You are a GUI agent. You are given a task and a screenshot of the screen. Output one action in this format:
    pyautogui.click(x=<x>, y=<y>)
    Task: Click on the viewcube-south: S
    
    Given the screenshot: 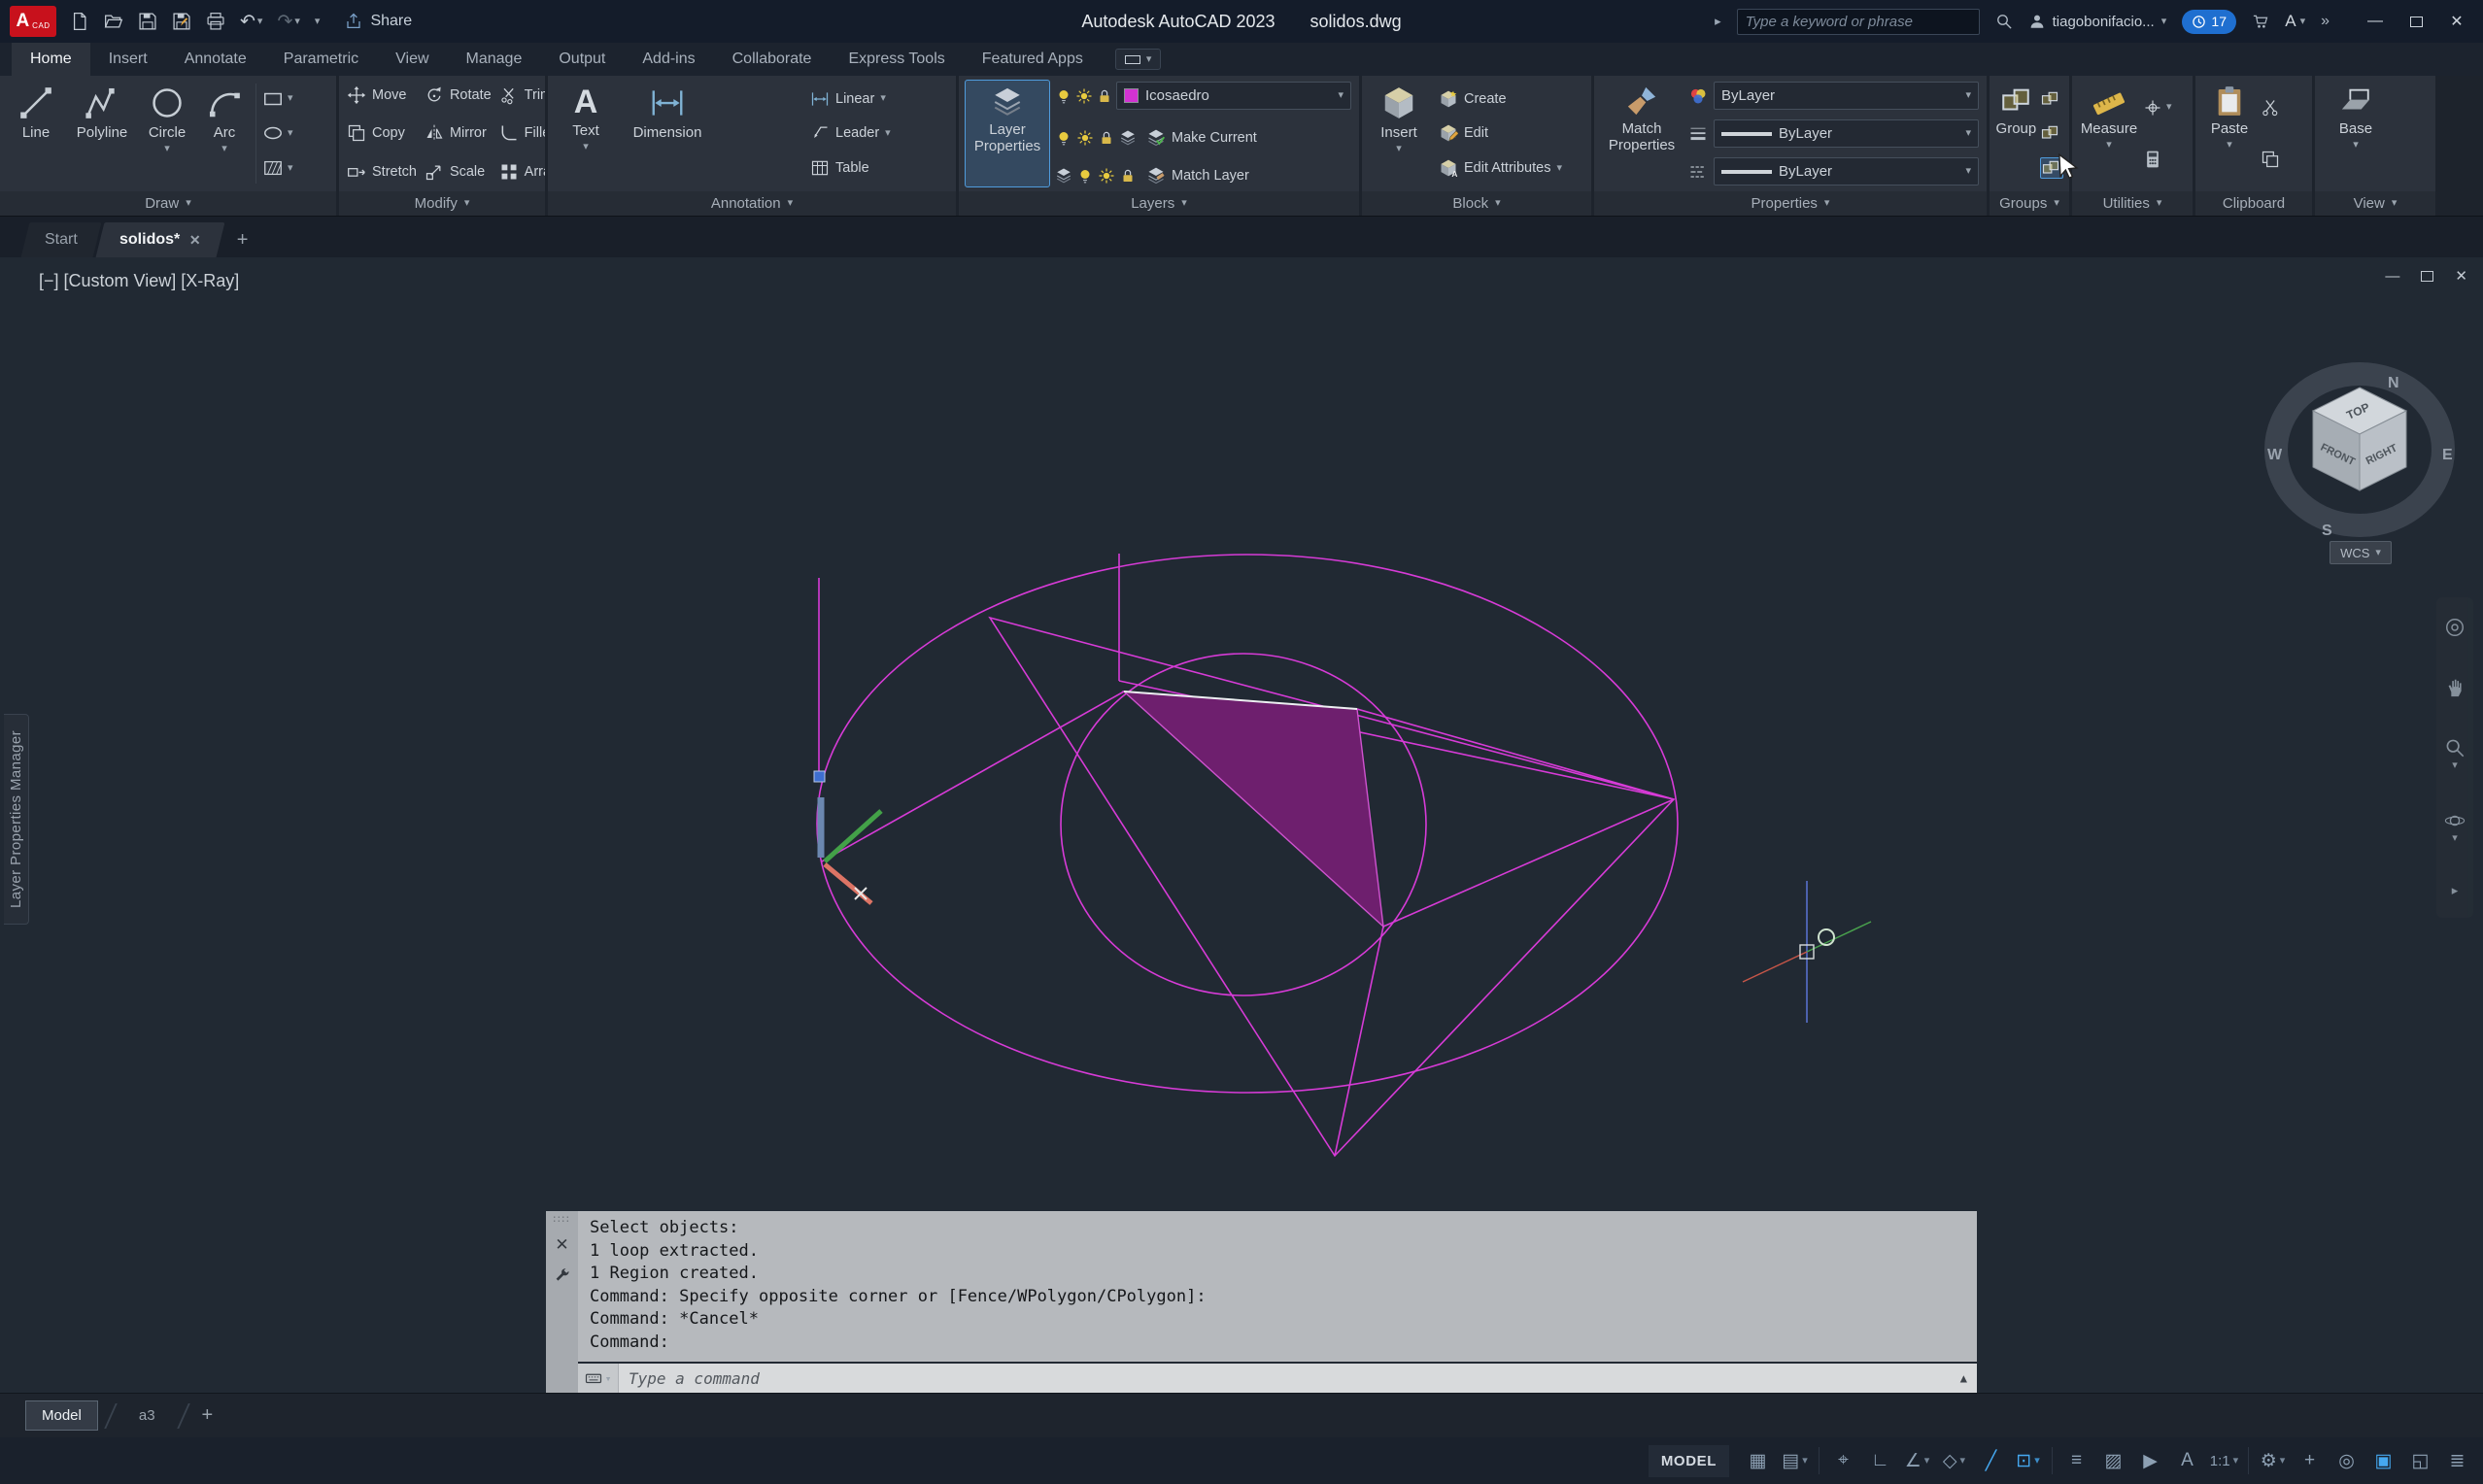 What is the action you would take?
    pyautogui.click(x=2327, y=531)
    